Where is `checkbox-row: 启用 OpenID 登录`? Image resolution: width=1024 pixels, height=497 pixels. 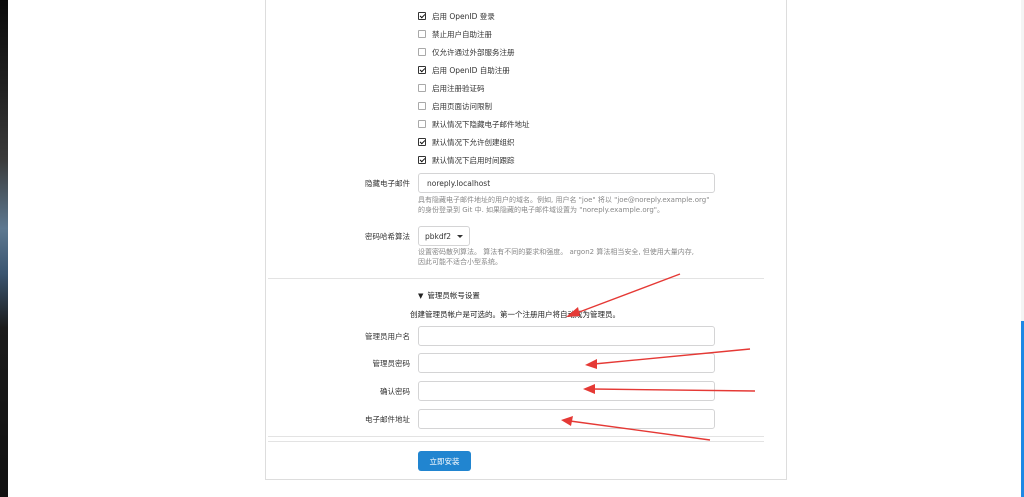 checkbox-row: 启用 OpenID 登录 is located at coordinates (456, 16).